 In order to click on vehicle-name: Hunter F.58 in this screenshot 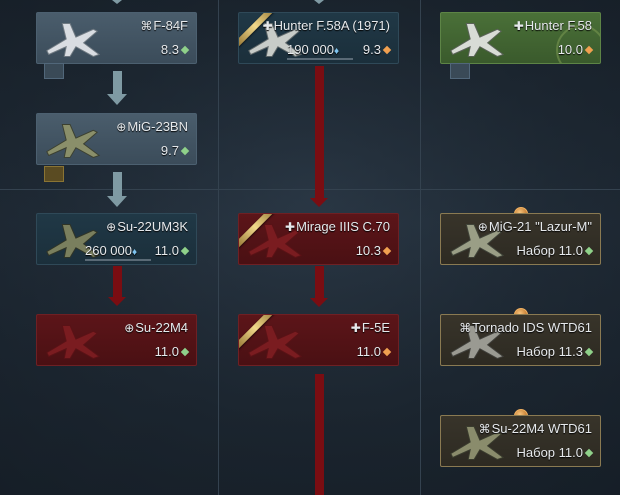, I will do `click(558, 25)`.